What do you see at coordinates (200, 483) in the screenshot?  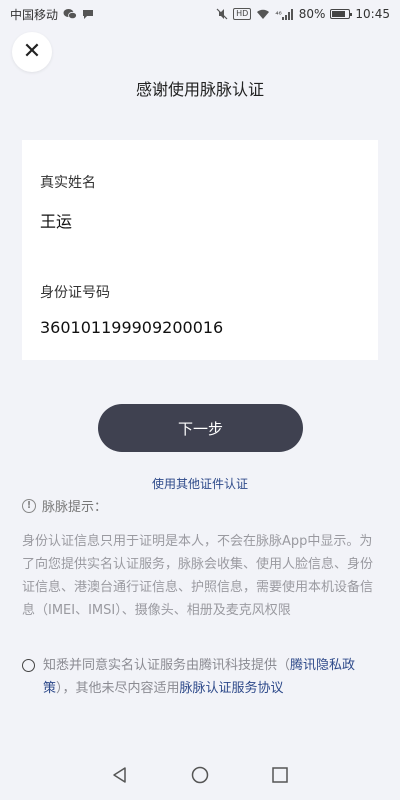 I see `other-certificate-link: 使用其他证件认证` at bounding box center [200, 483].